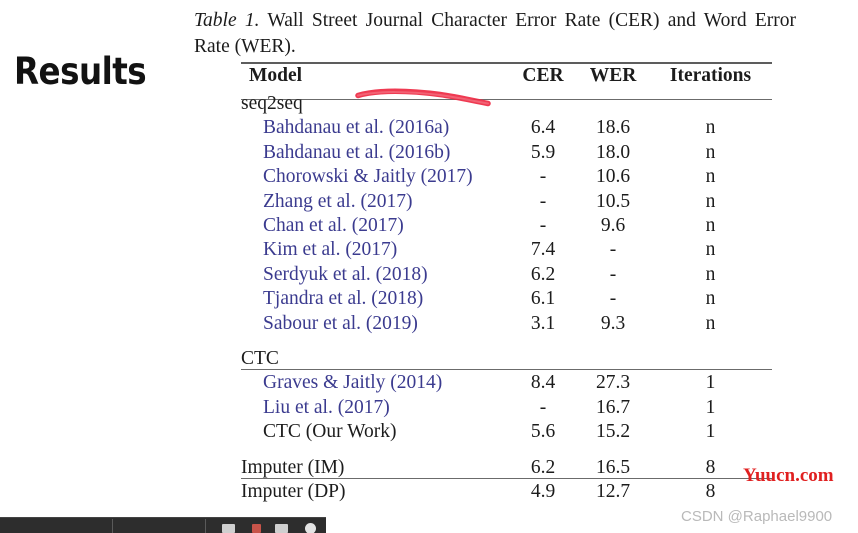 The width and height of the screenshot is (858, 533). I want to click on table-row: CTC (Our Work) 5.6 15.2 1, so click(506, 432).